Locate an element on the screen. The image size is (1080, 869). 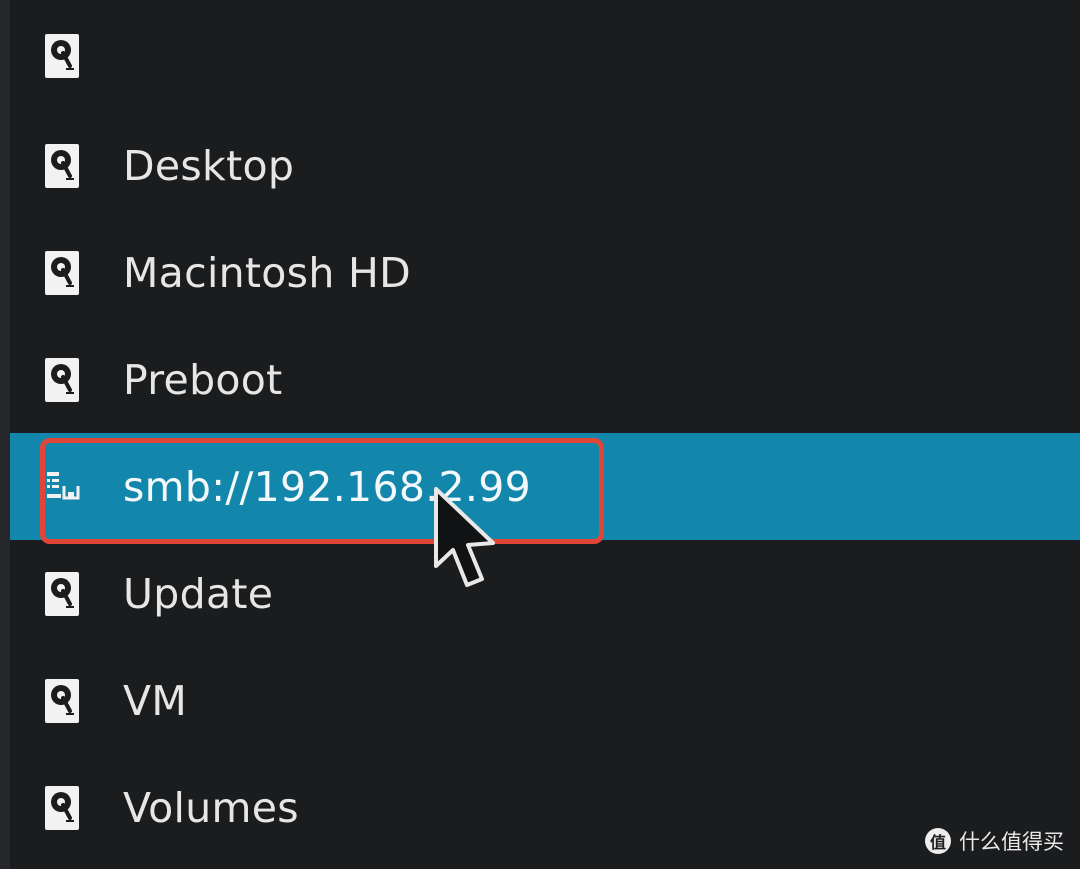
window-left-edge is located at coordinates (5, 434).